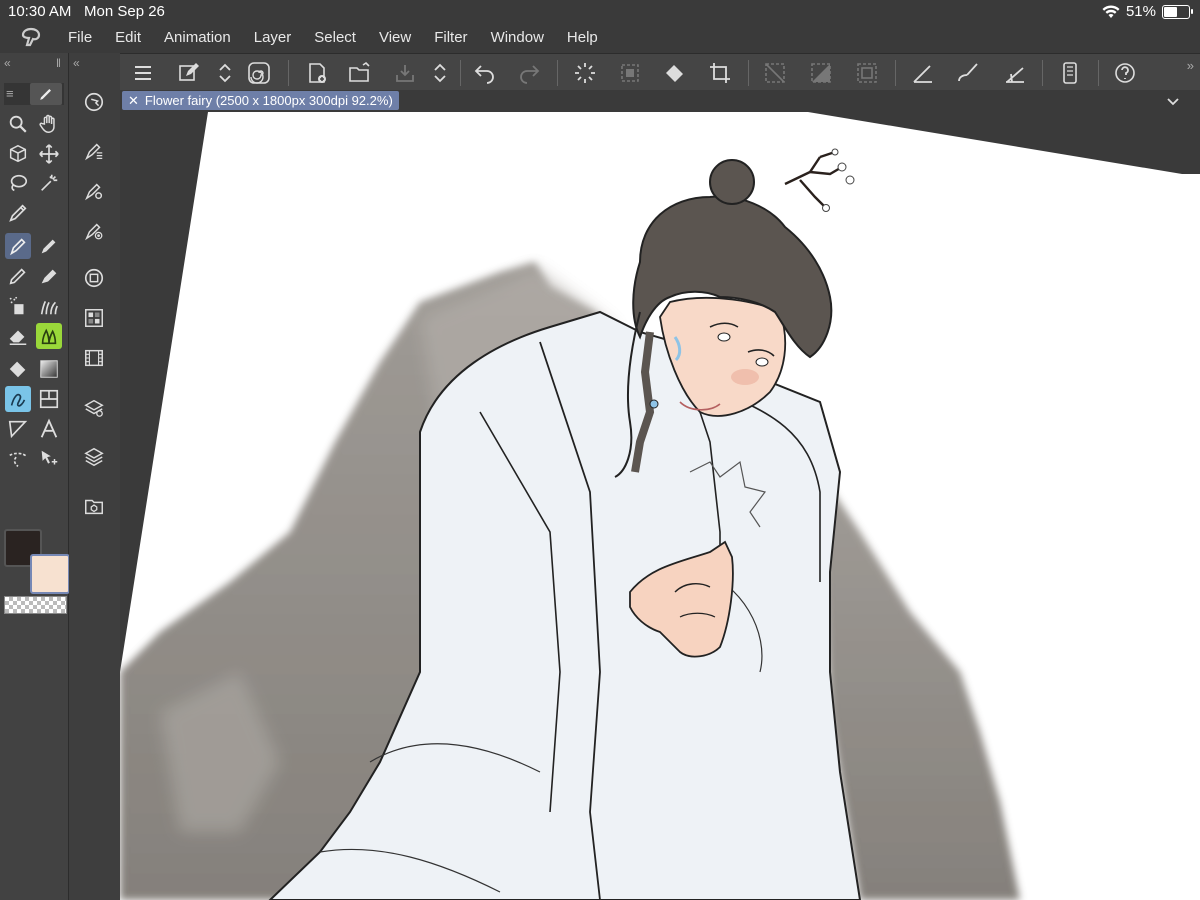  I want to click on menu-animation: Animation, so click(197, 37).